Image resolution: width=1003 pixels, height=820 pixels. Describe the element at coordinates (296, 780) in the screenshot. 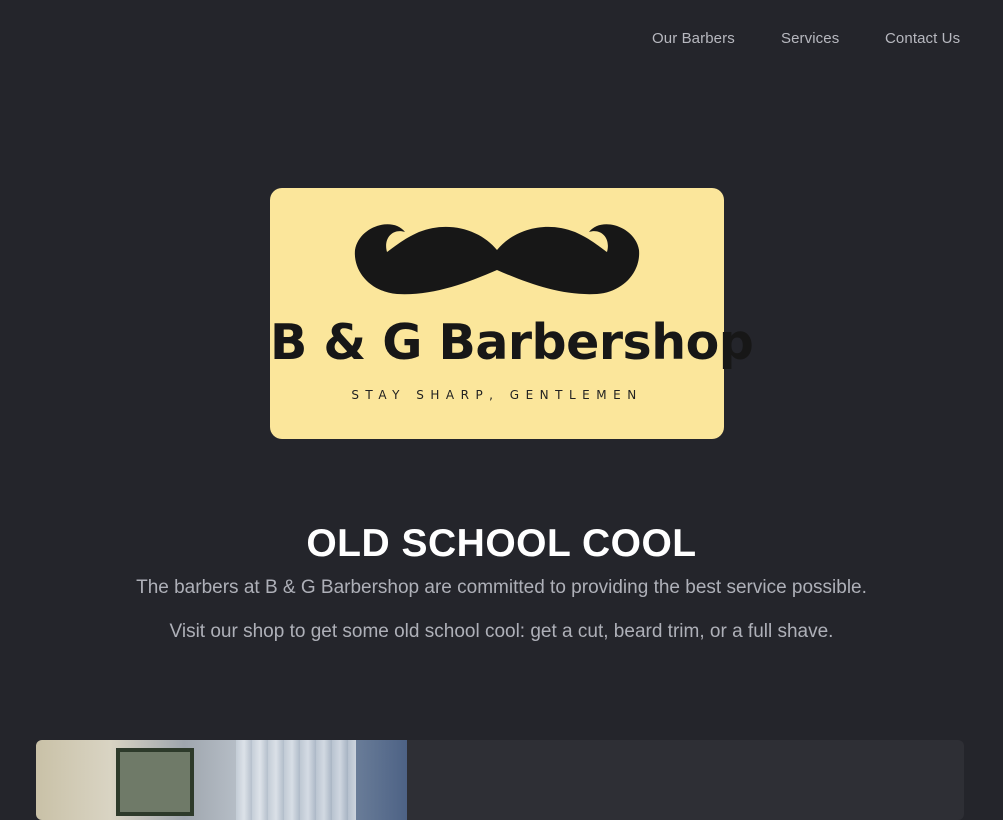

I see `photo-curtain` at that location.